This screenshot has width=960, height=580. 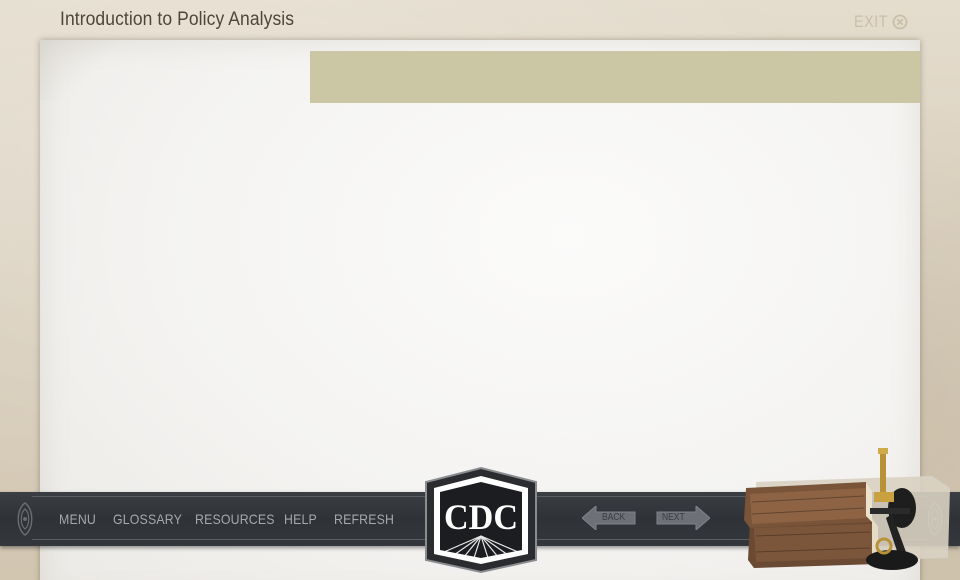 I want to click on nav-help-button: HELP, so click(x=300, y=519).